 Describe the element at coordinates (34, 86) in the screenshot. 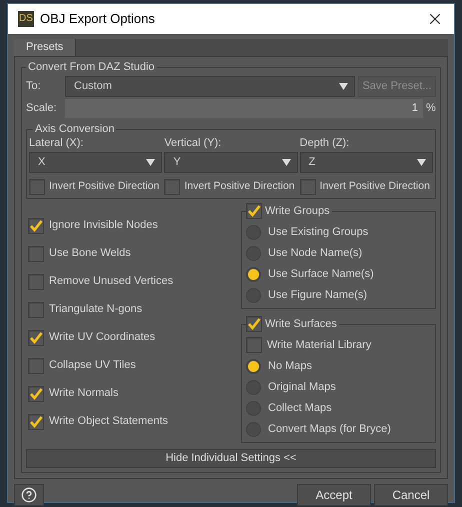

I see `field-label: To:` at that location.